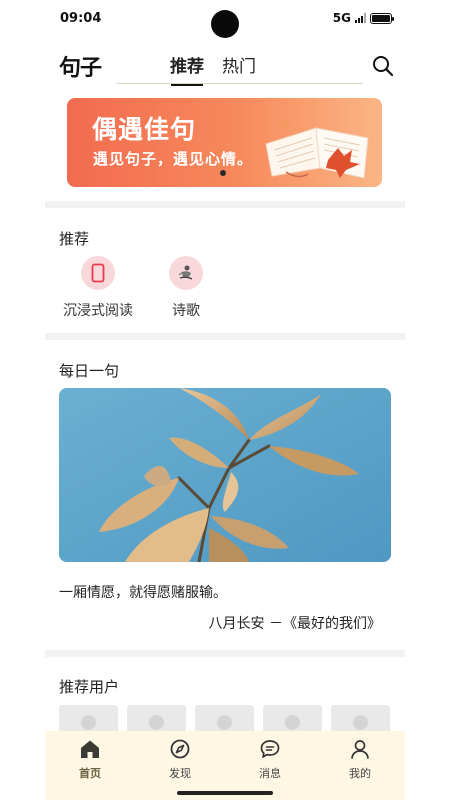  What do you see at coordinates (90, 749) in the screenshot?
I see `home-icon` at bounding box center [90, 749].